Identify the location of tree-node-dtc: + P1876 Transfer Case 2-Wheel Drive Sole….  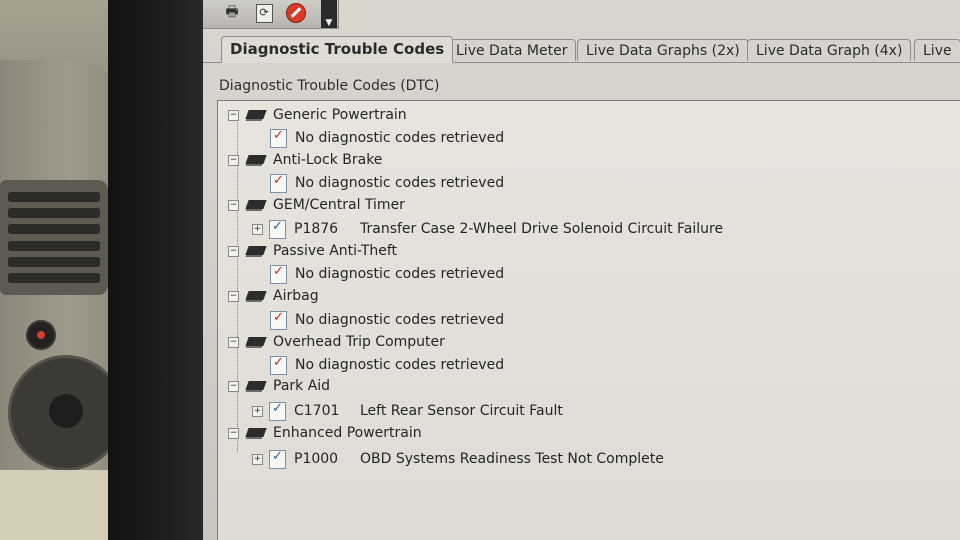
(487, 229).